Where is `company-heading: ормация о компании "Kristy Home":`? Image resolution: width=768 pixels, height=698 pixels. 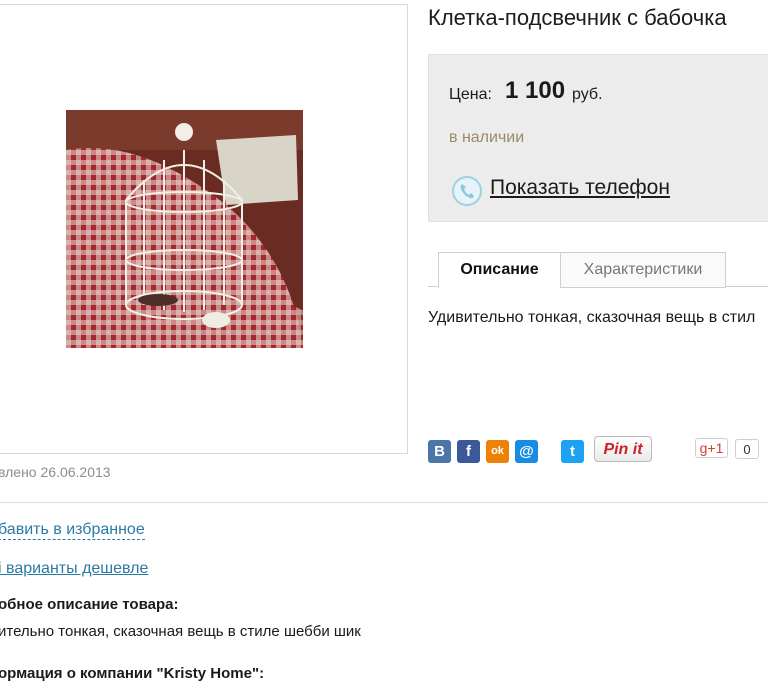
company-heading: ормация о компании "Kristy Home": is located at coordinates (132, 673).